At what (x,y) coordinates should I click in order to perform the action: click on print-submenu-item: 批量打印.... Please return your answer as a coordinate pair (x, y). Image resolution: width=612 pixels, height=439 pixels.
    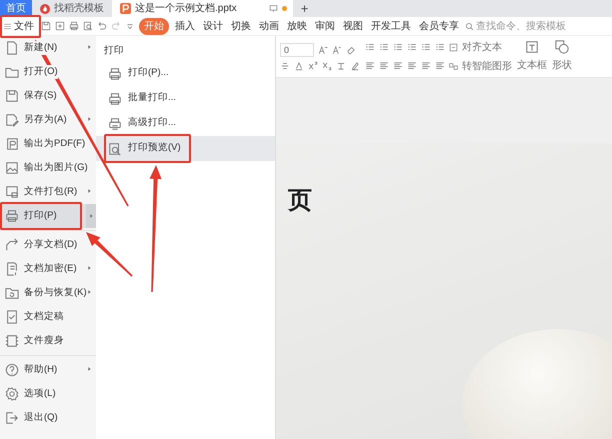
    Looking at the image, I should click on (185, 98).